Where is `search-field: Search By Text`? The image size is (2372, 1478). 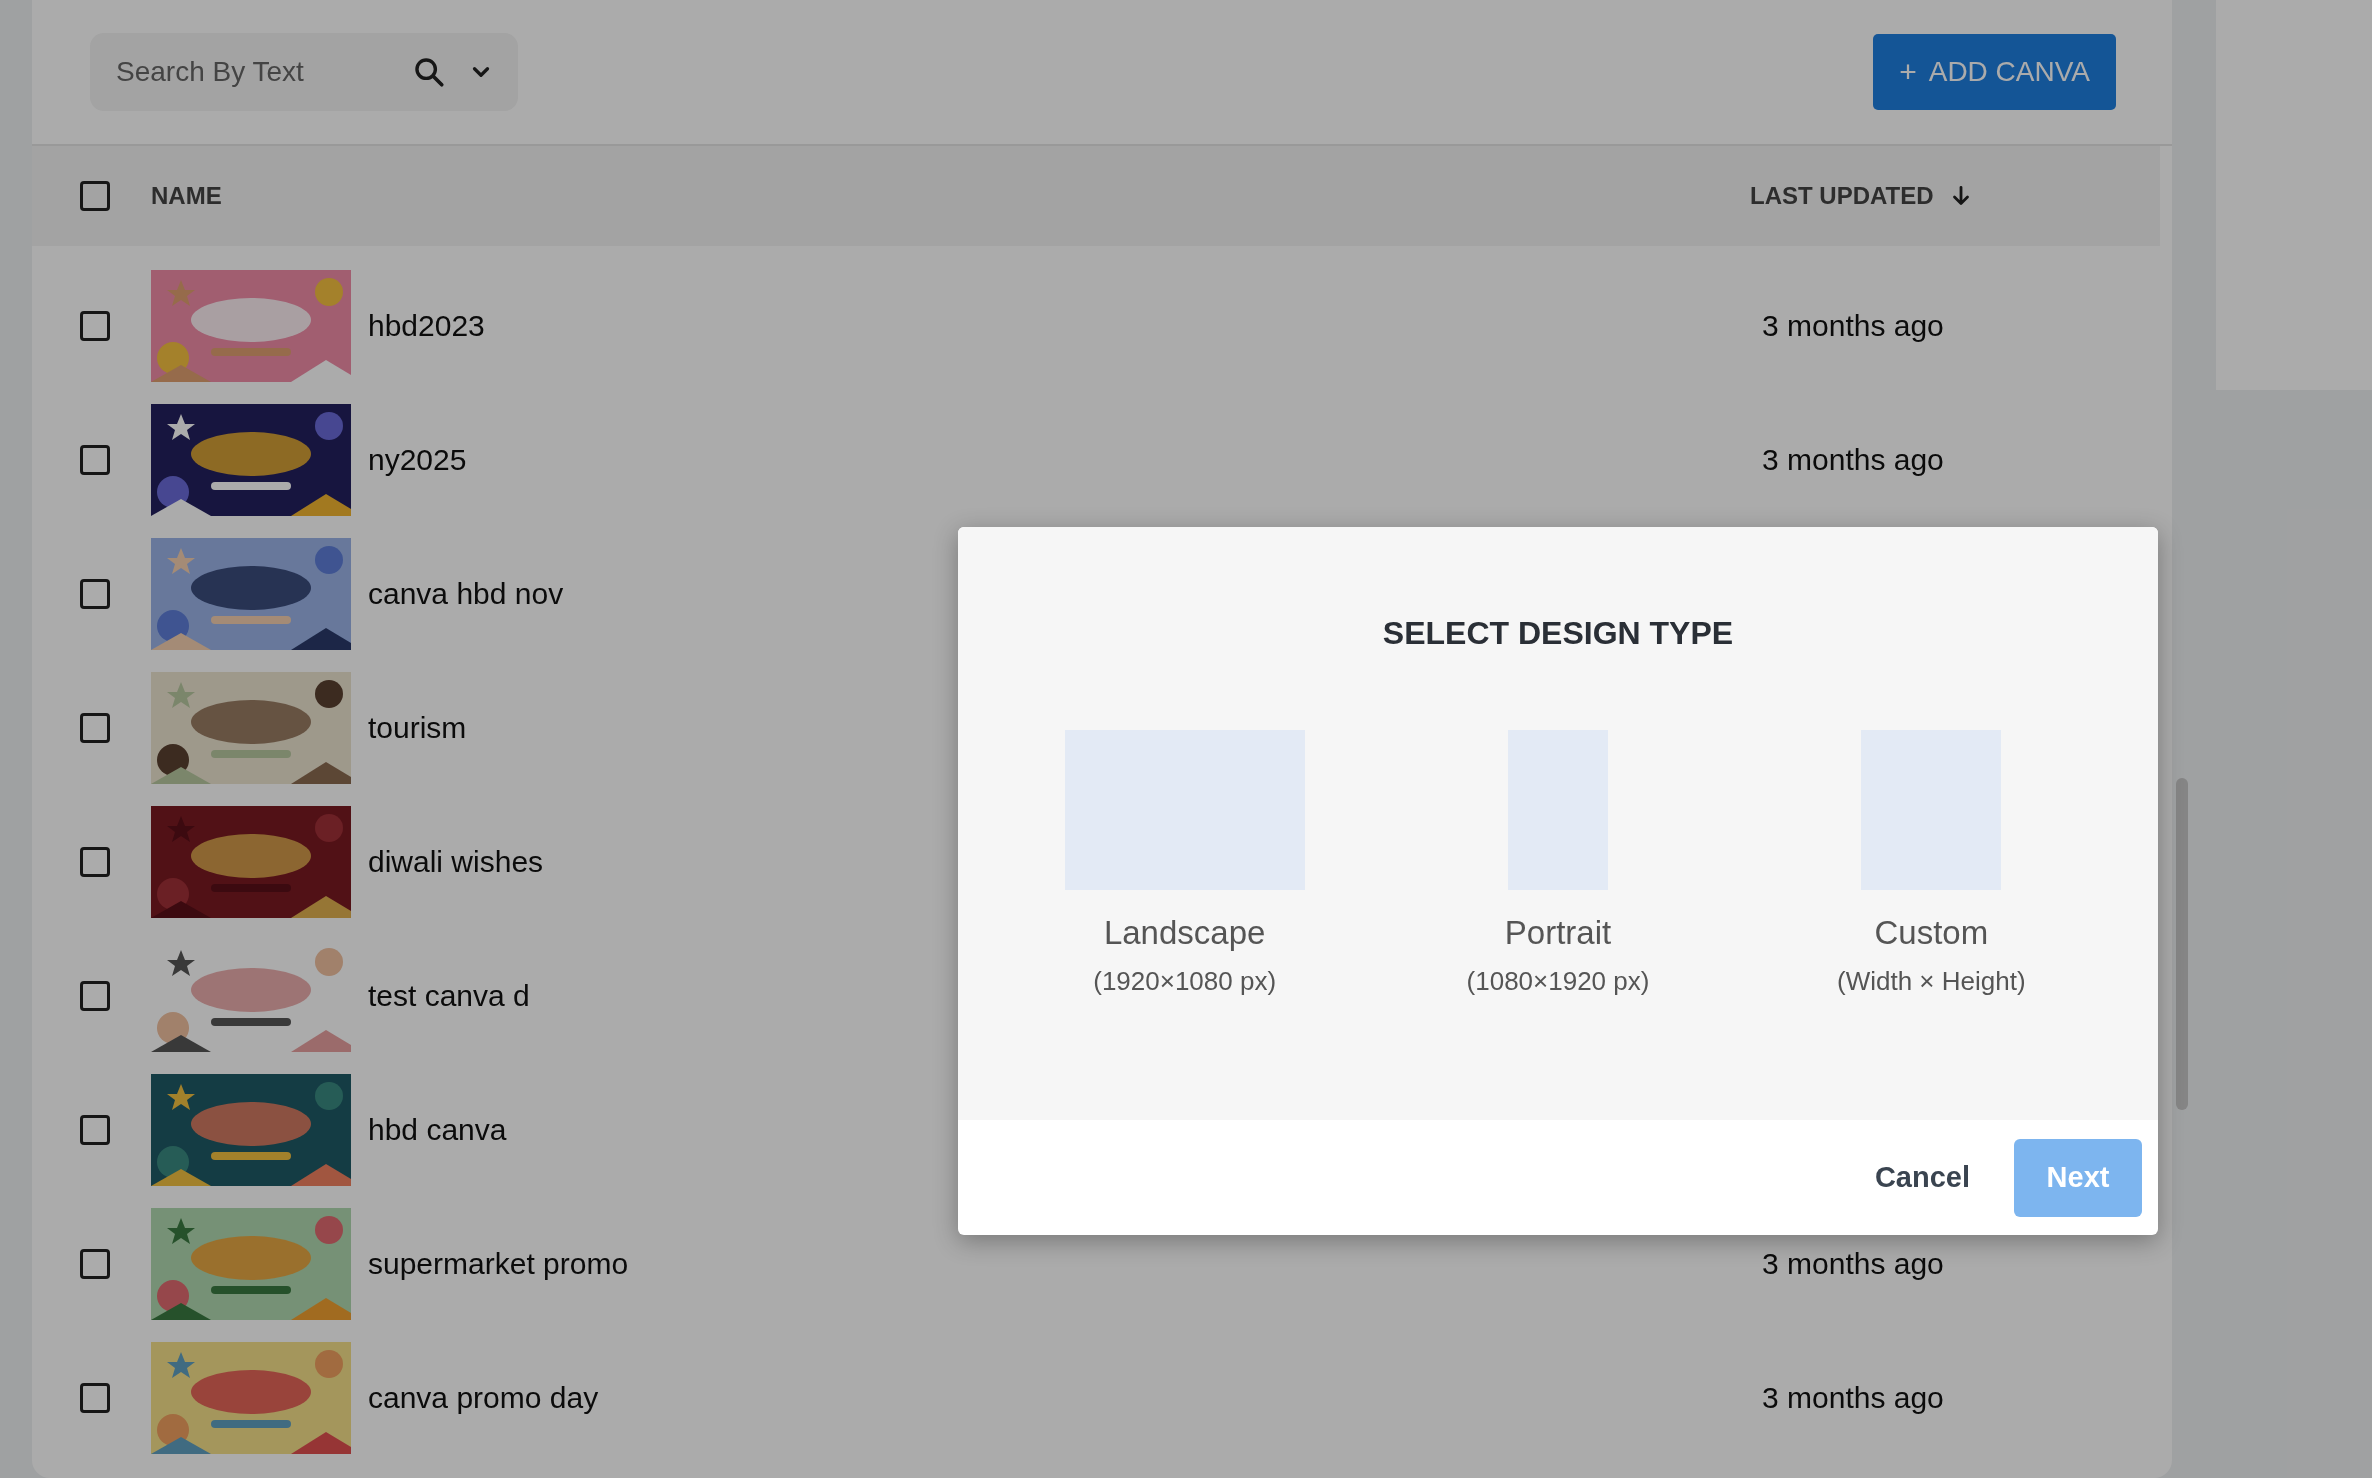
search-field: Search By Text is located at coordinates (259, 72).